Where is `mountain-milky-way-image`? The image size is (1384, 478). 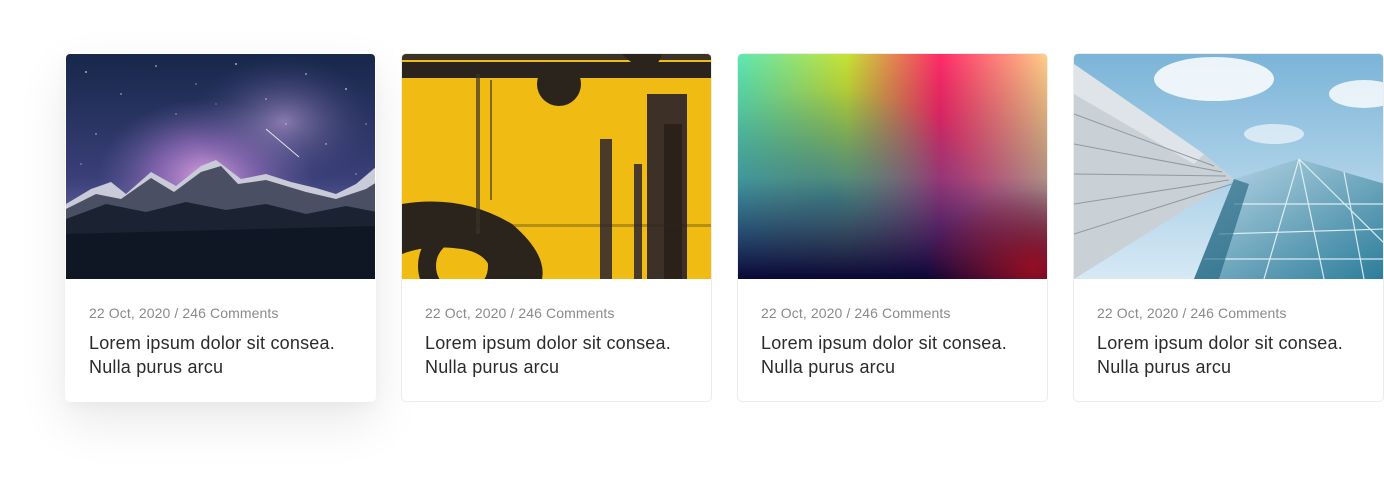 mountain-milky-way-image is located at coordinates (220, 166).